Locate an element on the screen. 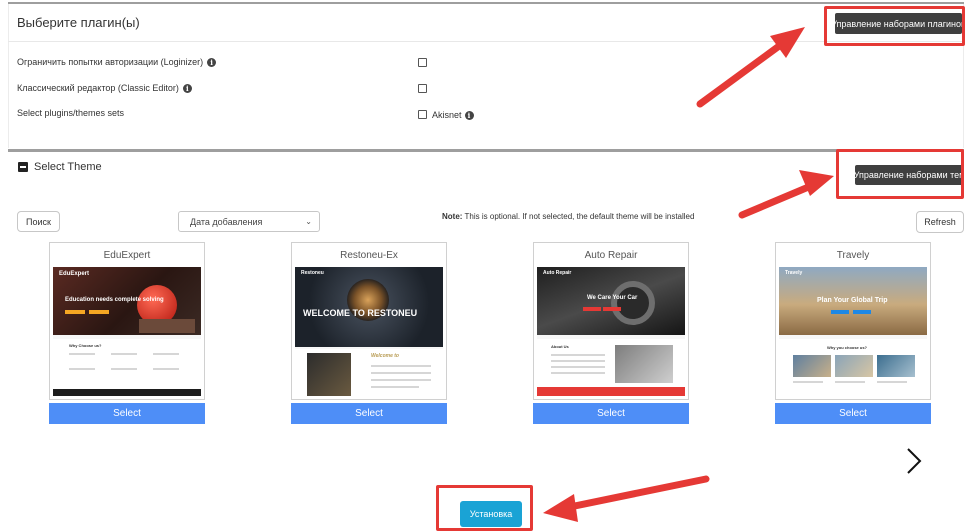 The width and height of the screenshot is (972, 531). sort-select: Дата добавления ⌄ is located at coordinates (249, 221).